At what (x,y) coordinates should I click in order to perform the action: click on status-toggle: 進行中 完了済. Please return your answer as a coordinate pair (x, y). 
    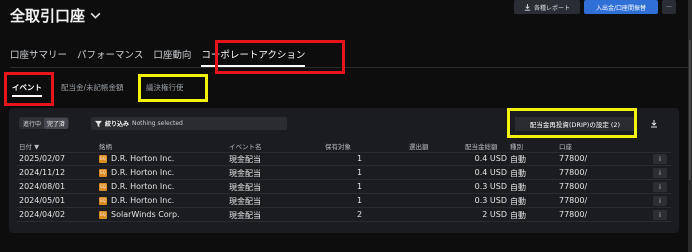
    Looking at the image, I should click on (44, 123).